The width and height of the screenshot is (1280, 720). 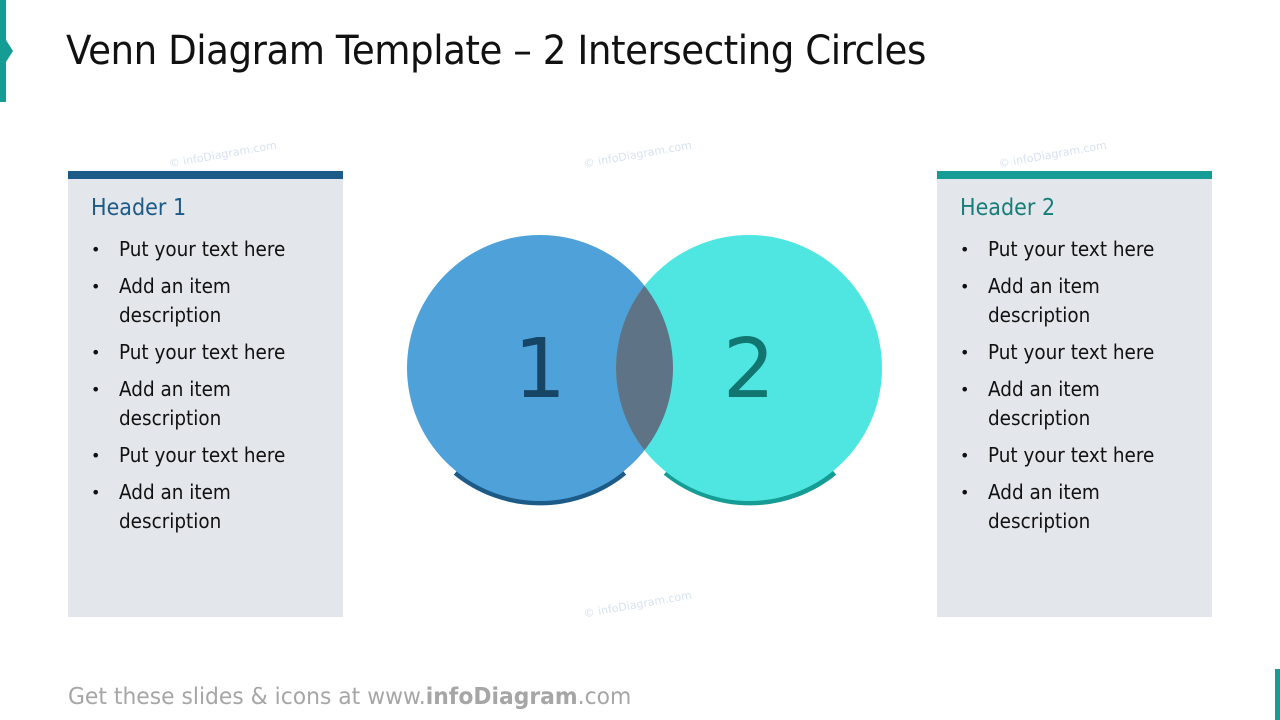 What do you see at coordinates (139, 208) in the screenshot?
I see `panel-1-header: Header 1` at bounding box center [139, 208].